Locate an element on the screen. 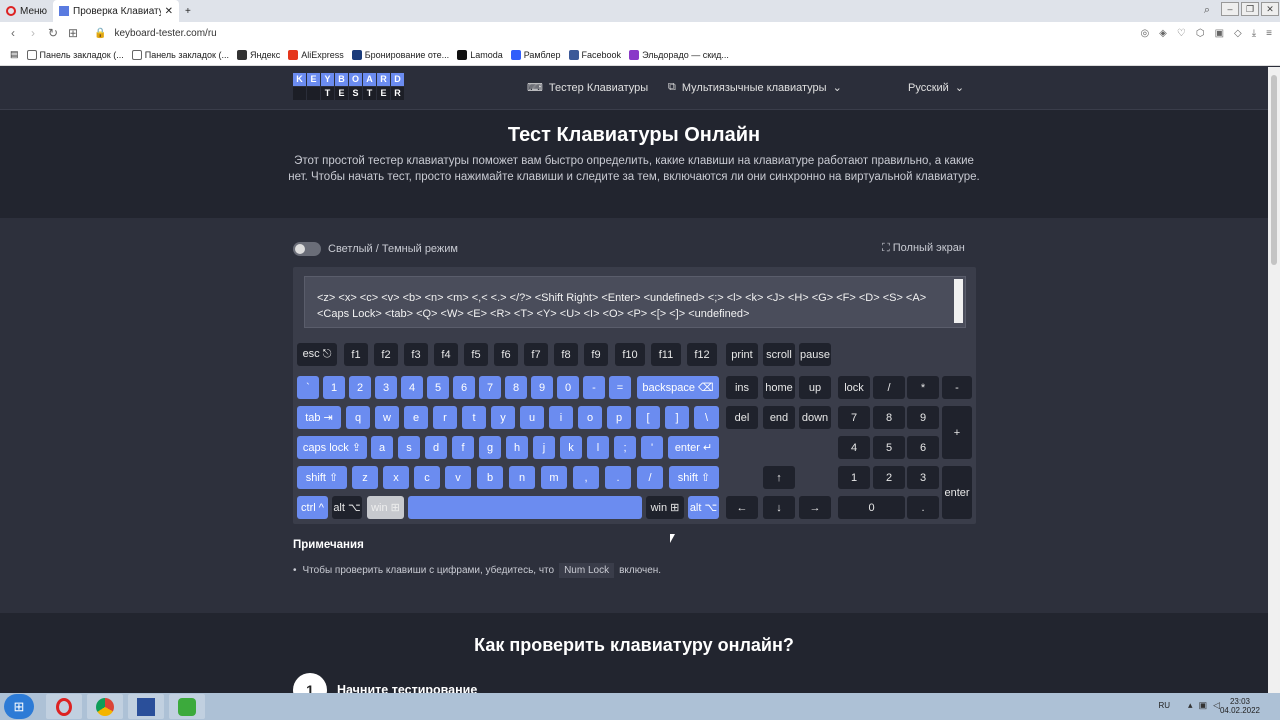 The height and width of the screenshot is (720, 1280). key-backslash: \ is located at coordinates (706, 417).